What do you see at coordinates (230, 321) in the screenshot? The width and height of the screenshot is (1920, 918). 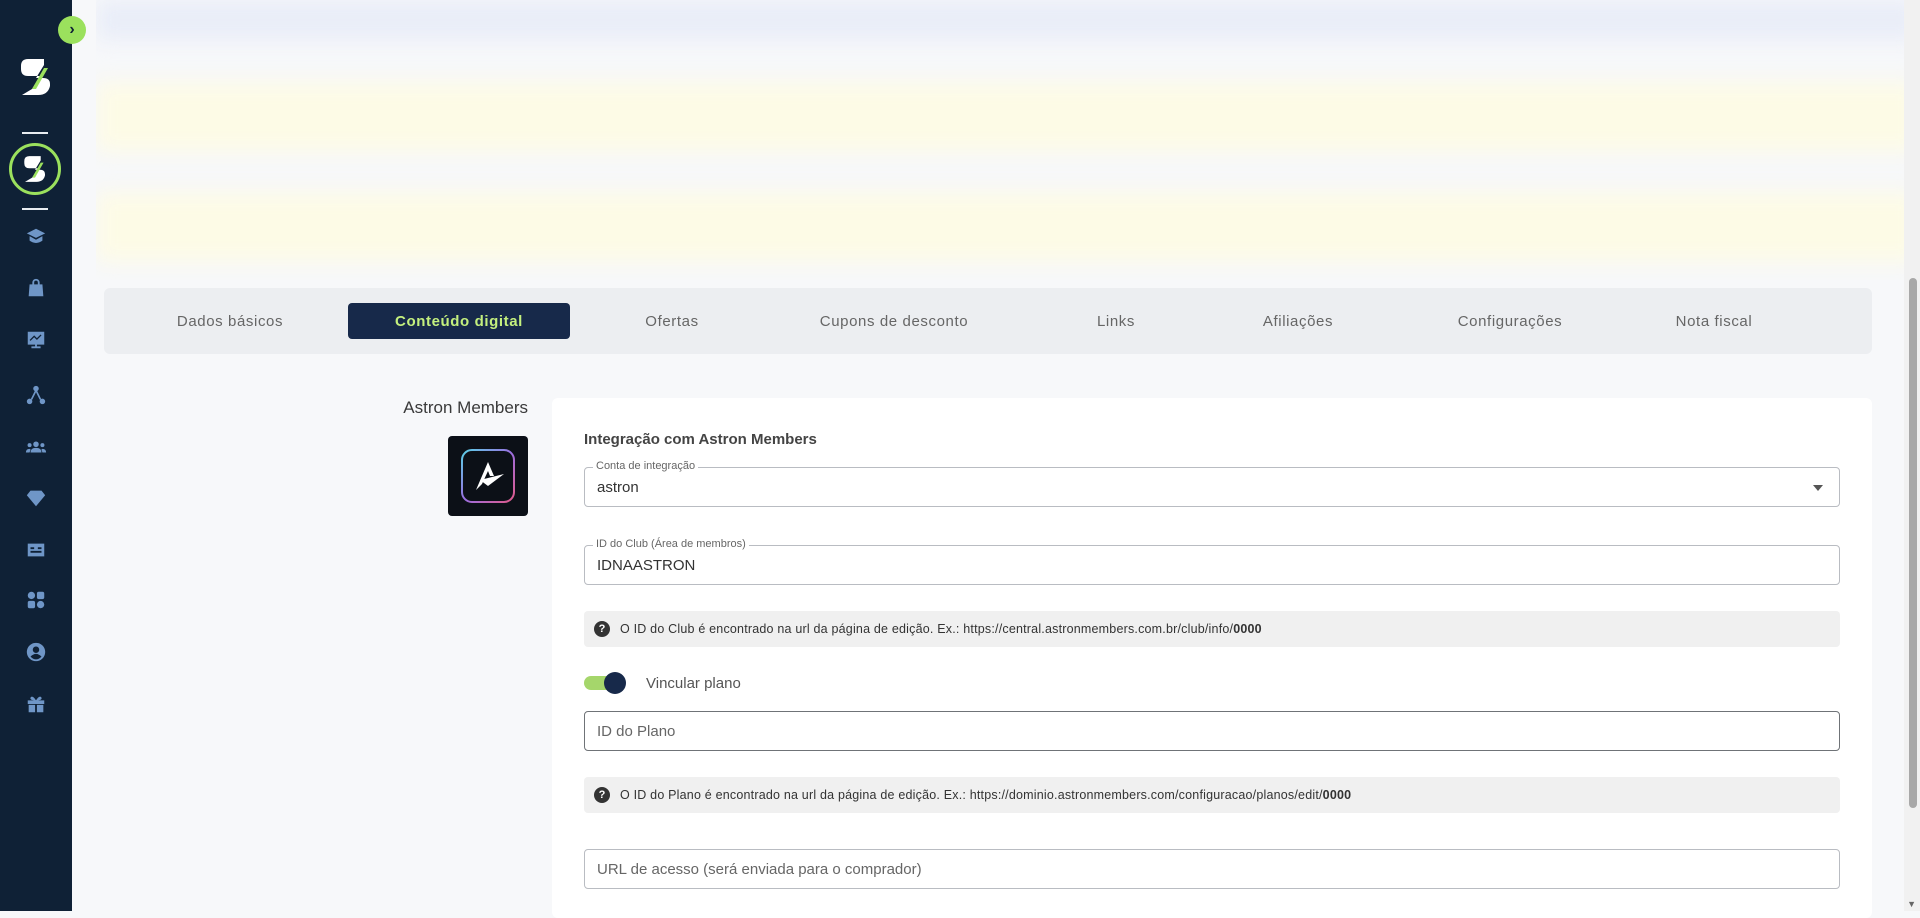 I see `tab-dados-basicos: Dados básicos` at bounding box center [230, 321].